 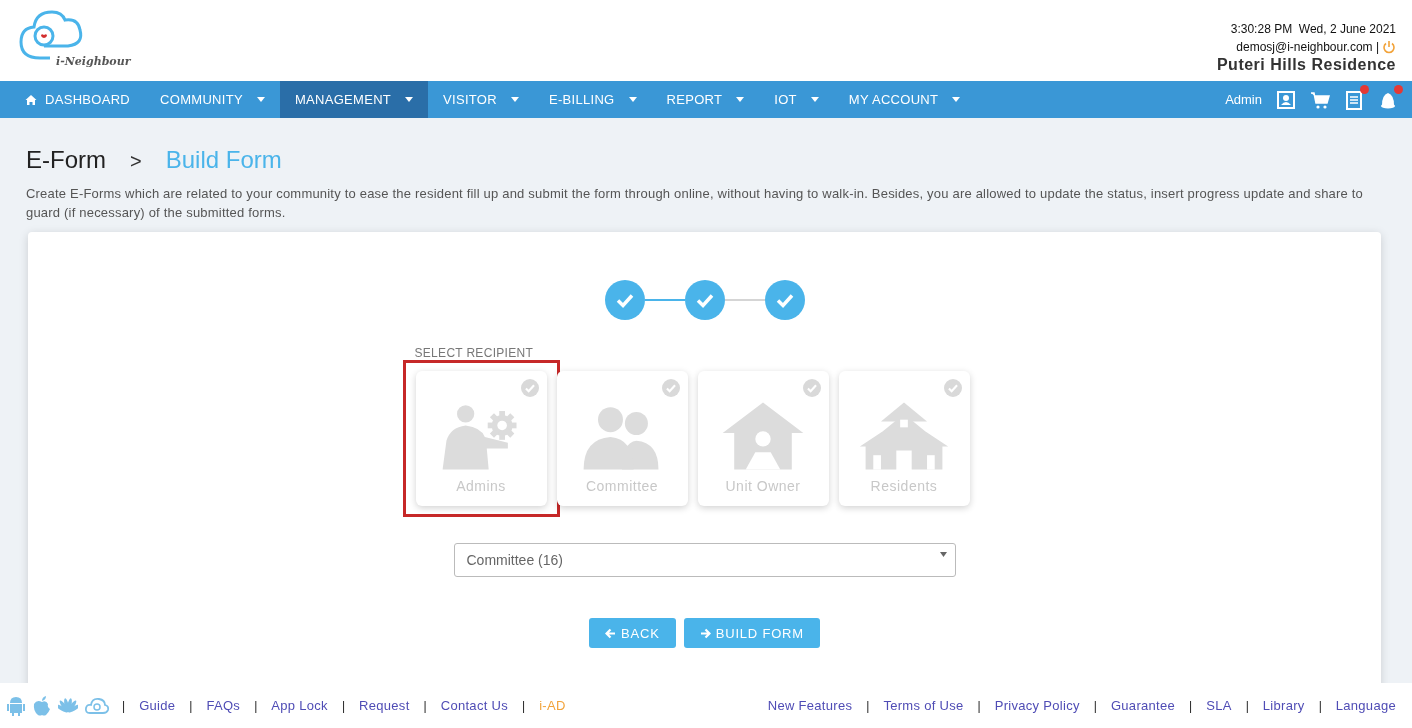 What do you see at coordinates (78, 99) in the screenshot?
I see `nav-tab: DASHBOARD` at bounding box center [78, 99].